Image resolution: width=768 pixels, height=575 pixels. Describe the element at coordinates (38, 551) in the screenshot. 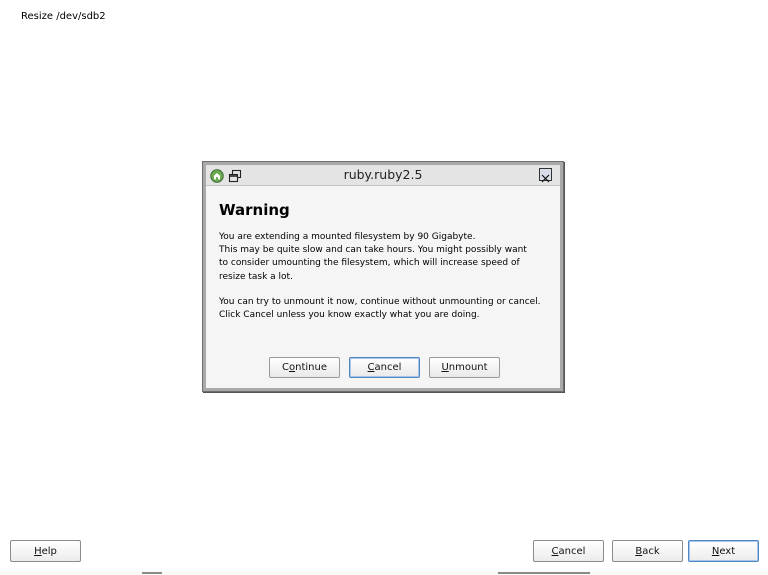

I see `help-label-mnemonic: H` at that location.